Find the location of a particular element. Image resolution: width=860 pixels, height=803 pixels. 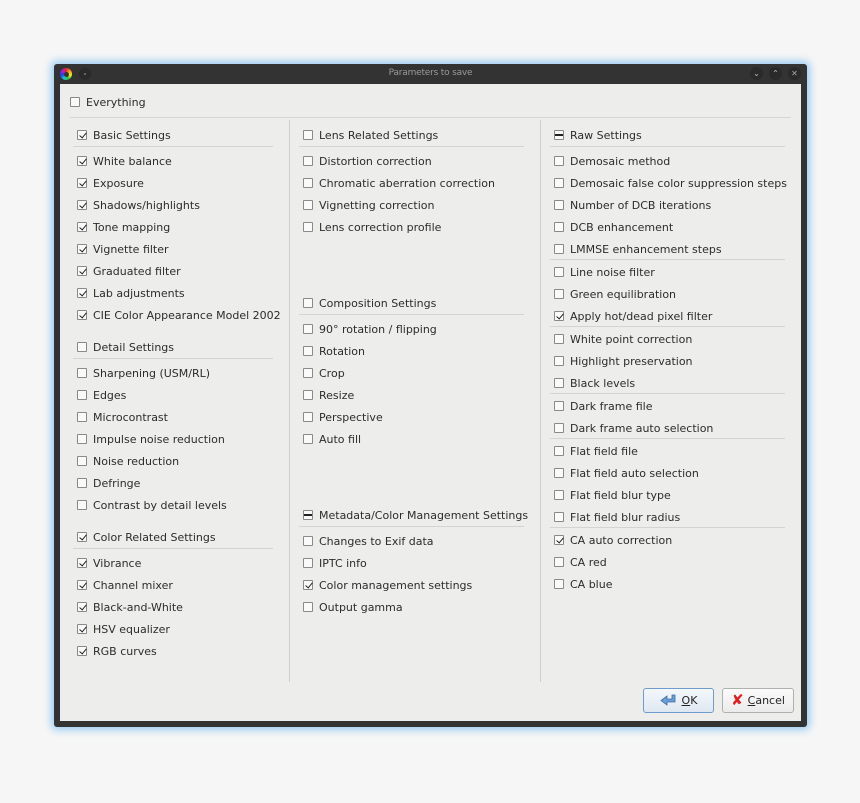

option-microcontrast: Microcontrast is located at coordinates (122, 417).